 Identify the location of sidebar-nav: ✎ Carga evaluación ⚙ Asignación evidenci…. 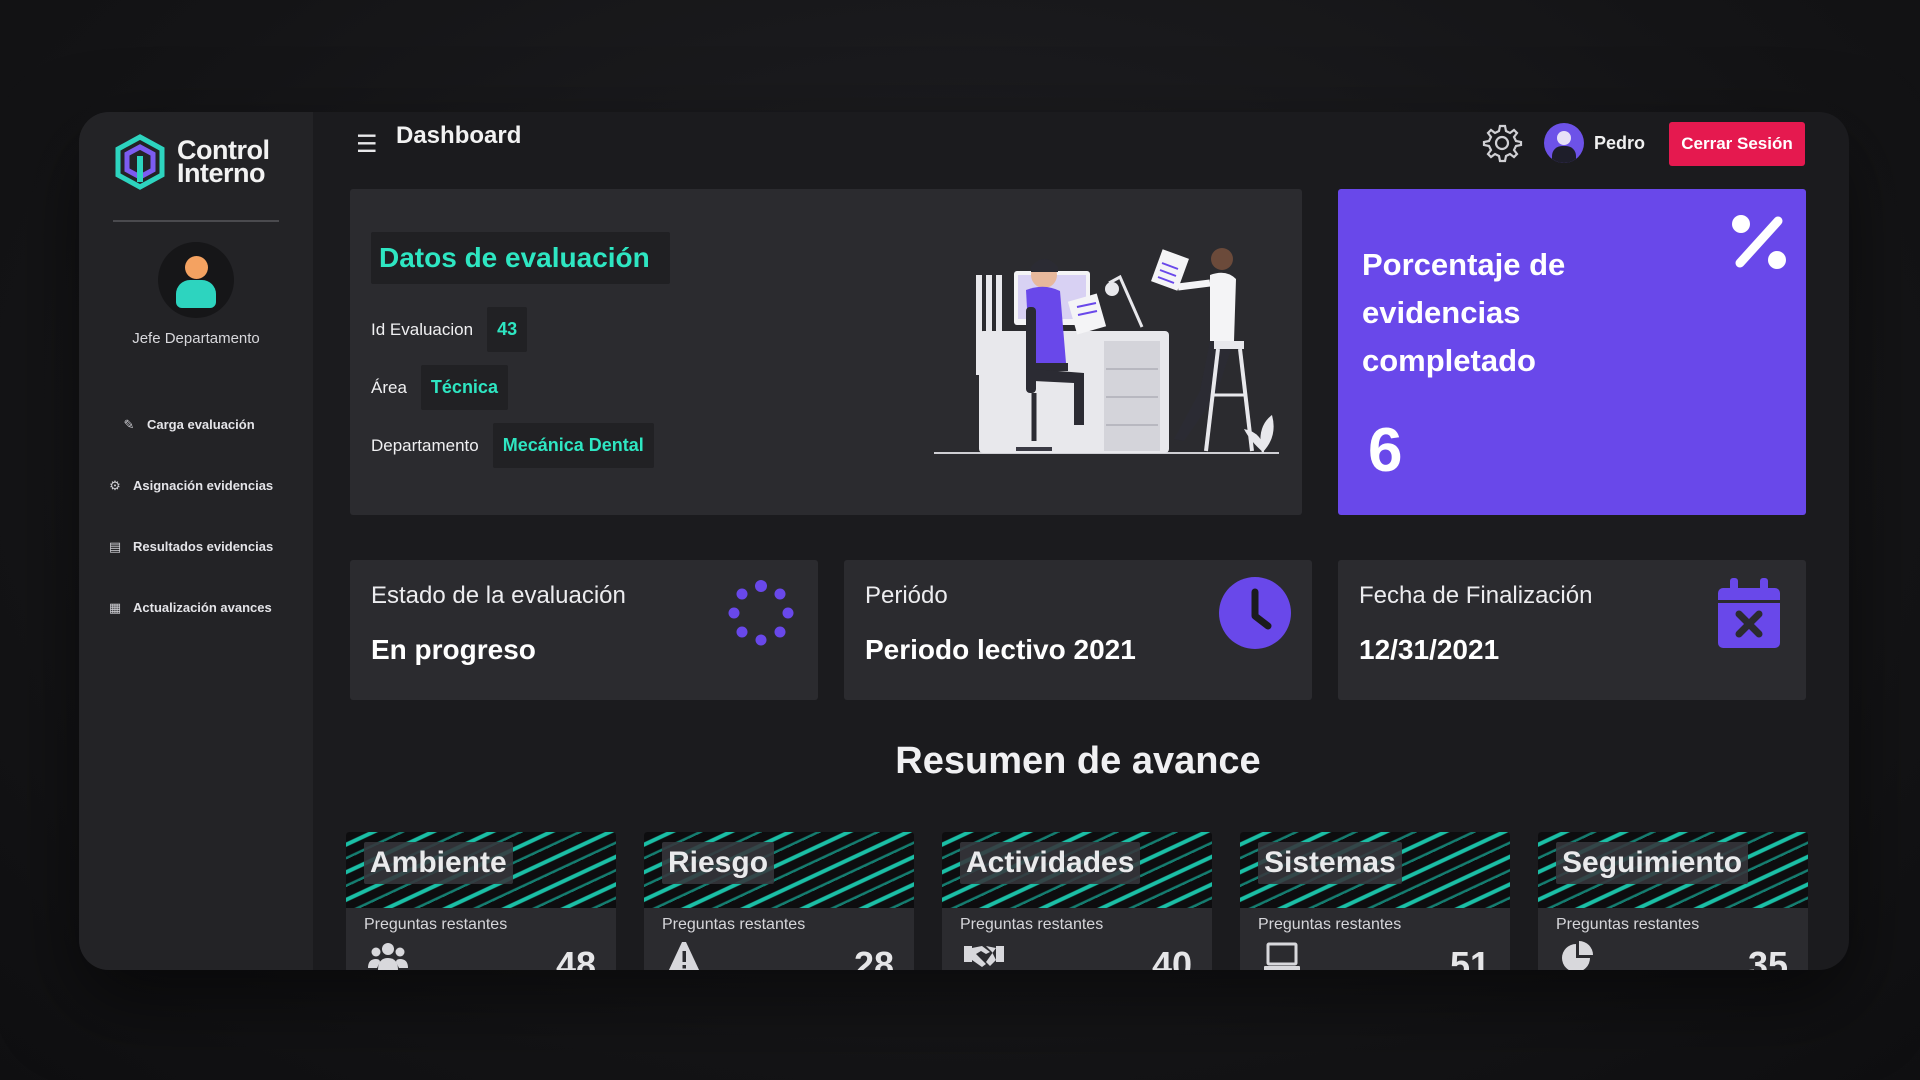
(190, 516).